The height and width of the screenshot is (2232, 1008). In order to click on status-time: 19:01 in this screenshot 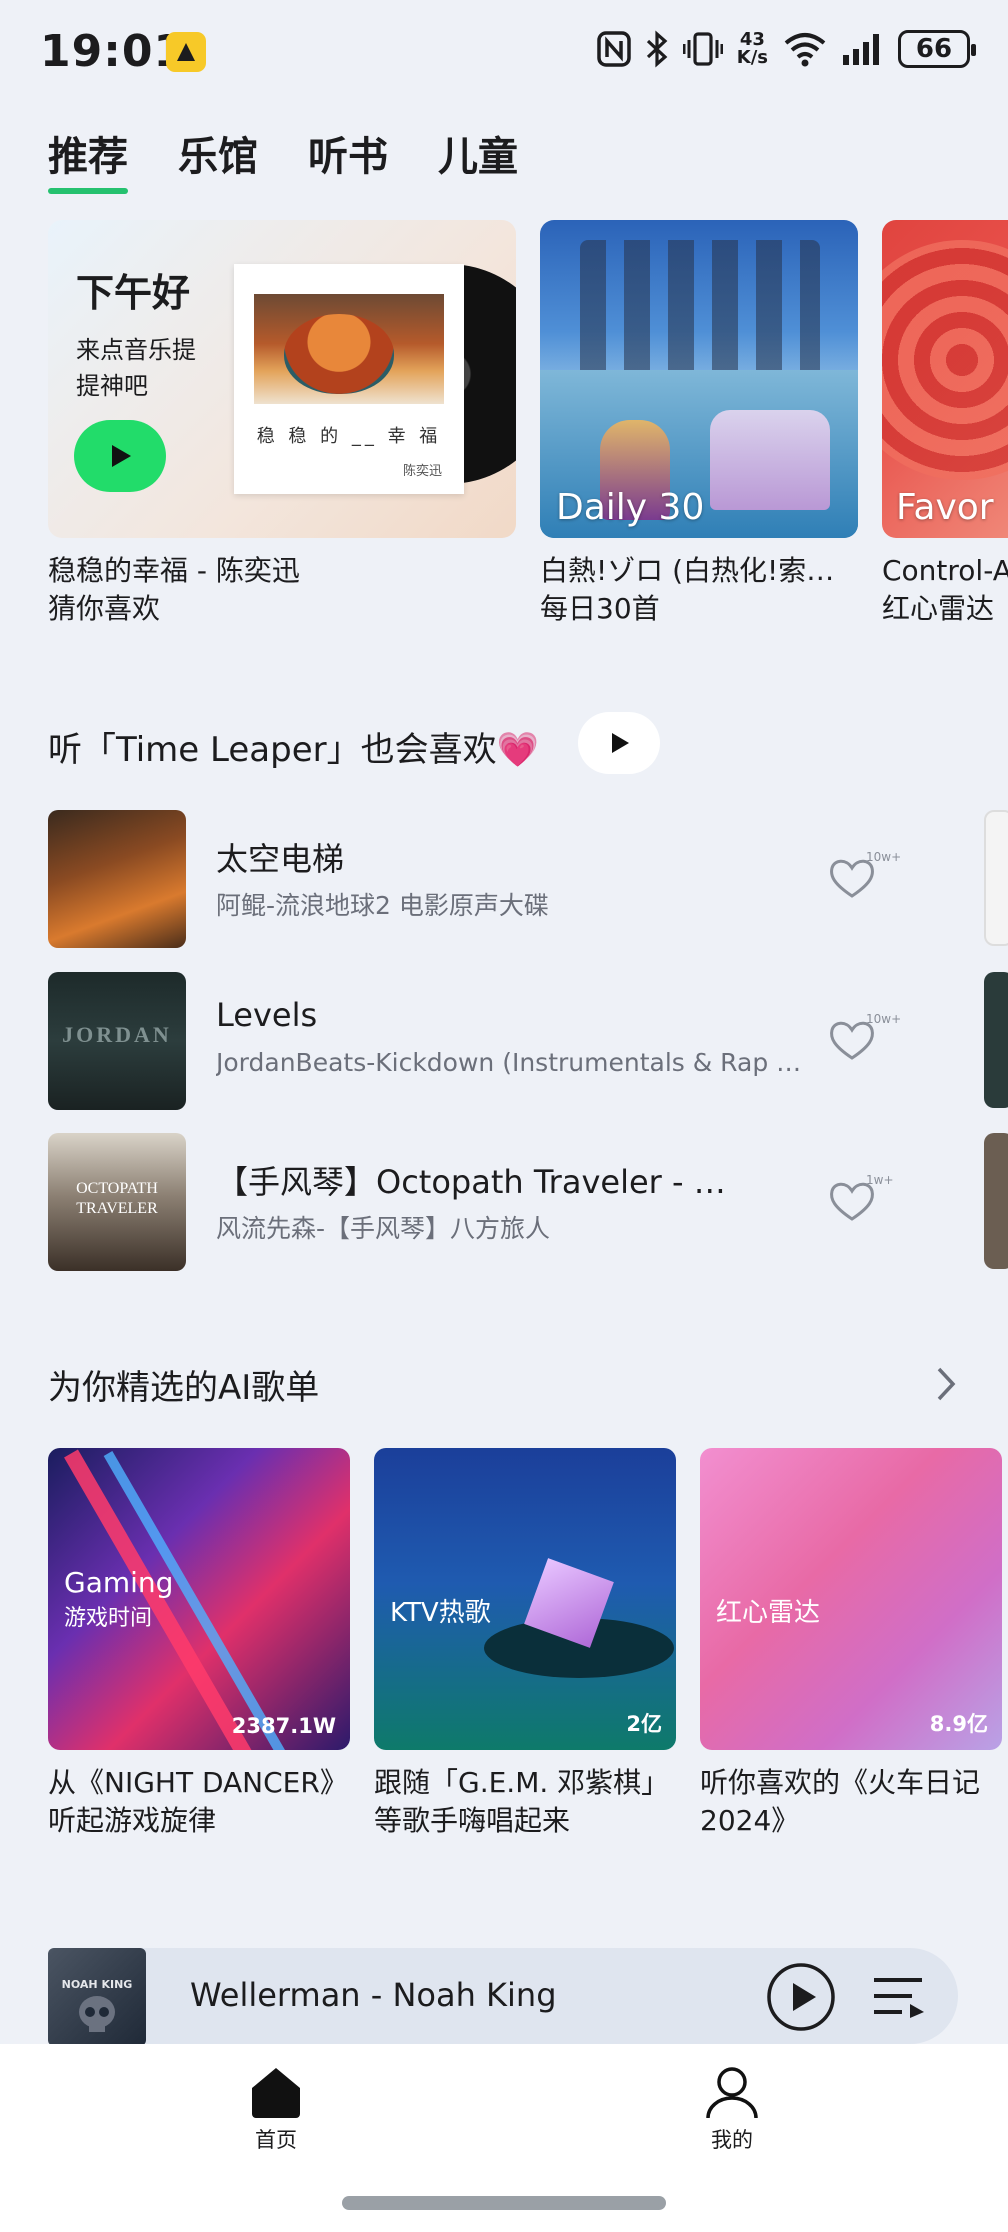, I will do `click(113, 51)`.